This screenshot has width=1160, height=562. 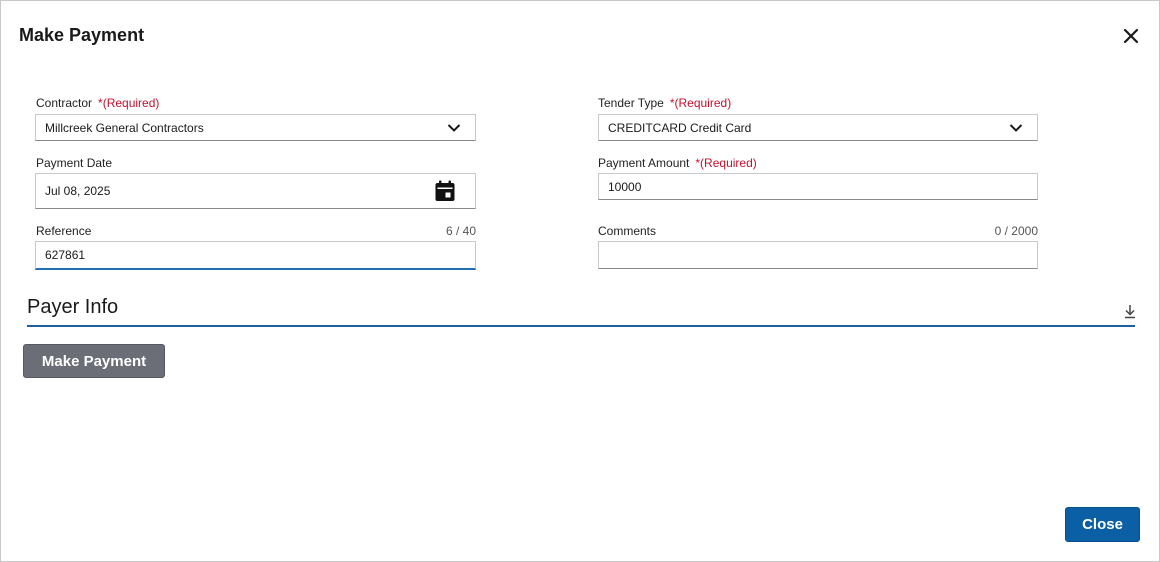 What do you see at coordinates (78, 191) in the screenshot?
I see `payment-date-value: Jul 08, 2025` at bounding box center [78, 191].